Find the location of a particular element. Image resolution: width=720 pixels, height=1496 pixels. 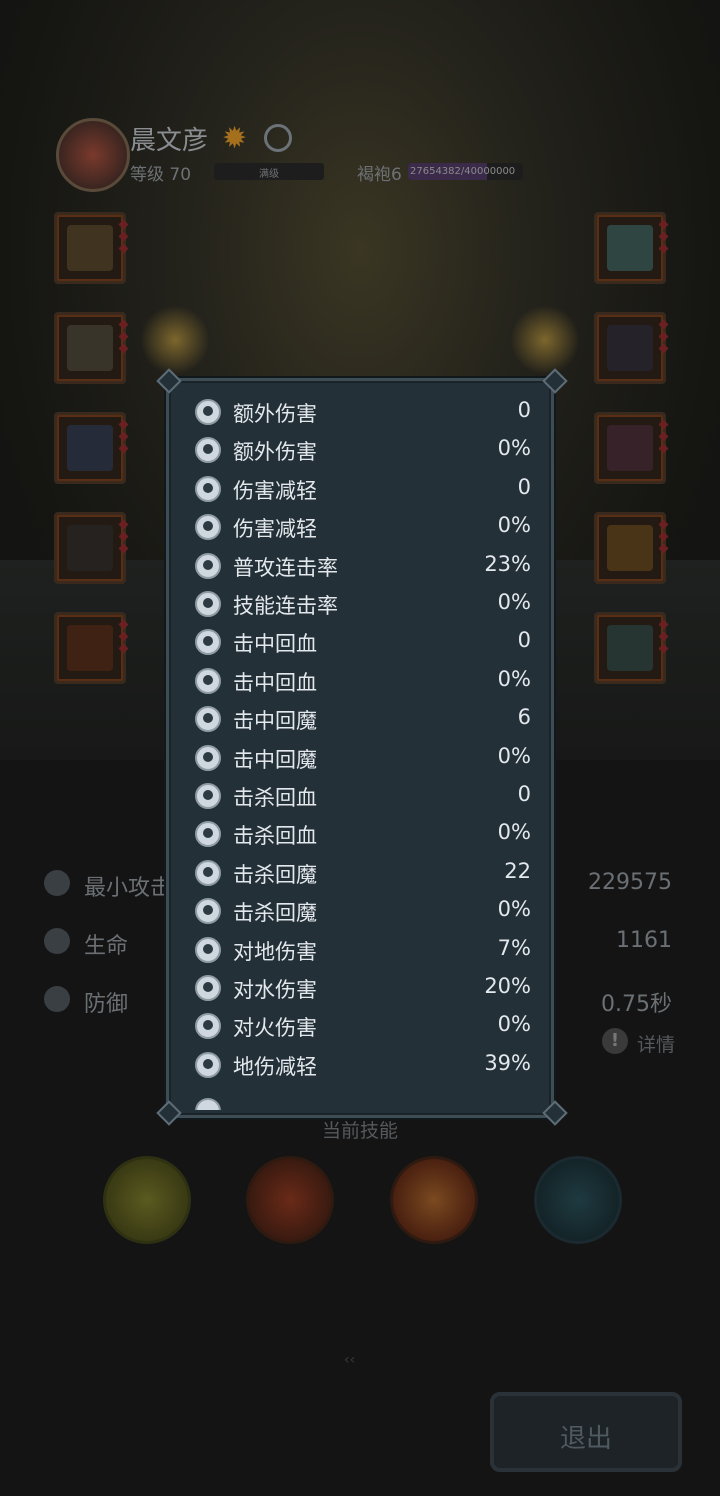

detail-link: 详情 is located at coordinates (656, 1043).